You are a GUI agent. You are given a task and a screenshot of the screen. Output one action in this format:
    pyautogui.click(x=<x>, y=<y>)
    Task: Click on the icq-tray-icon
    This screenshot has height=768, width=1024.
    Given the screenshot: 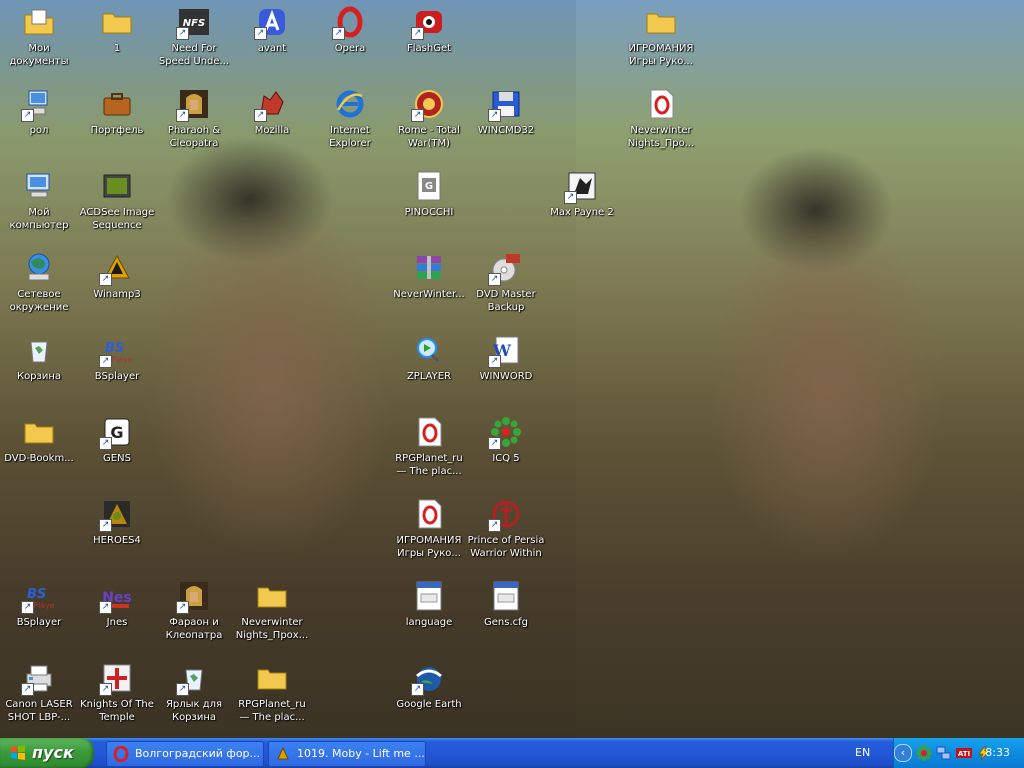 What is the action you would take?
    pyautogui.click(x=924, y=753)
    